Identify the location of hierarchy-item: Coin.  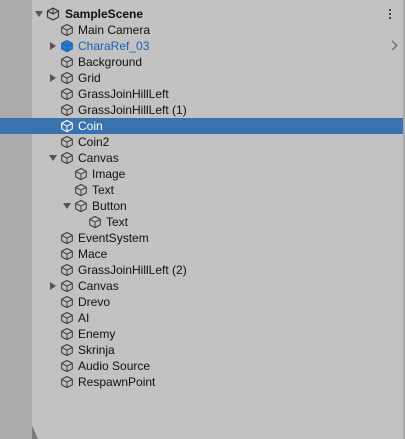
(201, 126).